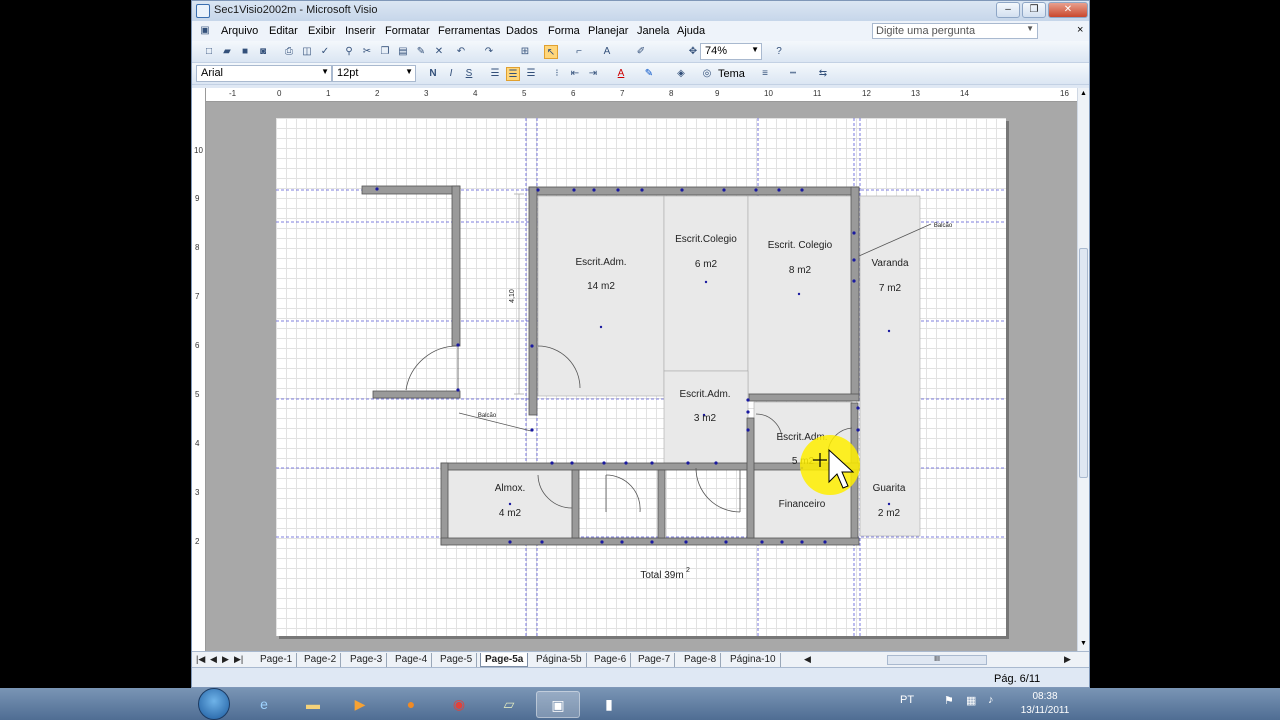  What do you see at coordinates (412, 660) in the screenshot?
I see `tab-page-4: Page-4` at bounding box center [412, 660].